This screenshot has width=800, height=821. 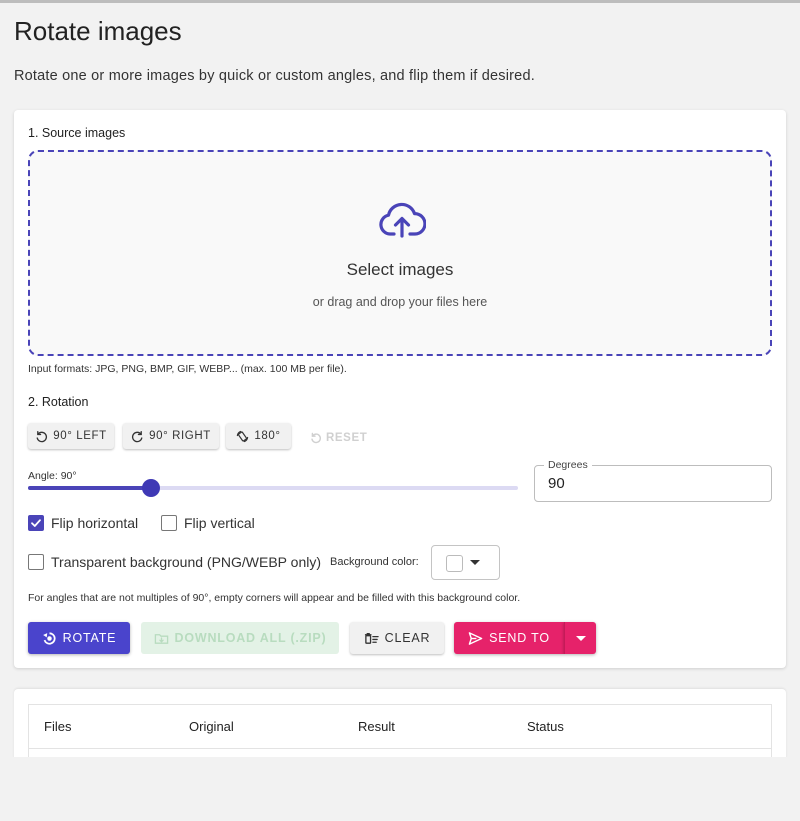 I want to click on degrees-field: Degrees, so click(x=653, y=480).